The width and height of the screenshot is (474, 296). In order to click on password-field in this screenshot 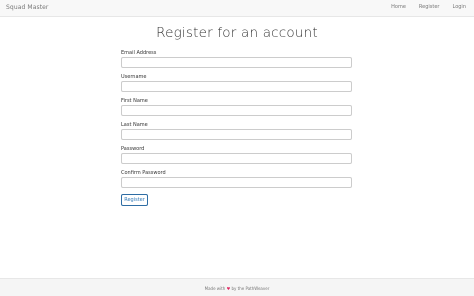, I will do `click(236, 158)`.